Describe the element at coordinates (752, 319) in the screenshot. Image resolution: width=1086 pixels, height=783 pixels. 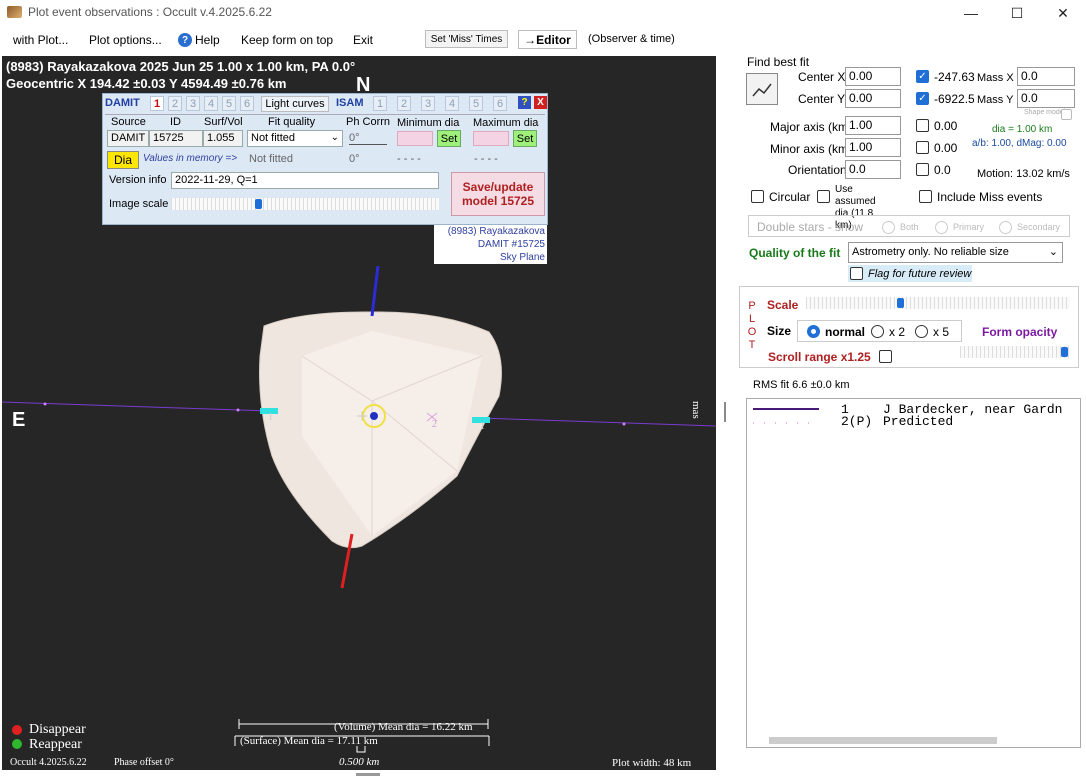
I see `plot-letter: L` at that location.